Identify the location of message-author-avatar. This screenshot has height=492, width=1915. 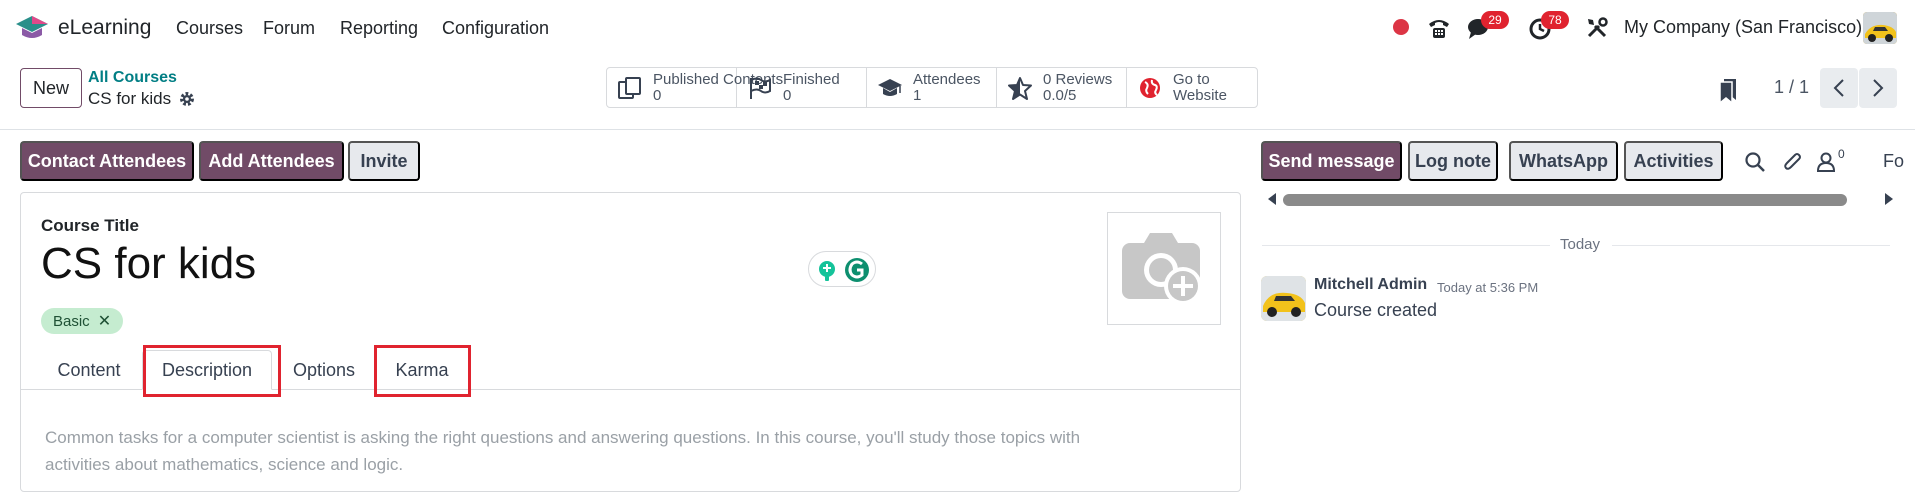
(1283, 298).